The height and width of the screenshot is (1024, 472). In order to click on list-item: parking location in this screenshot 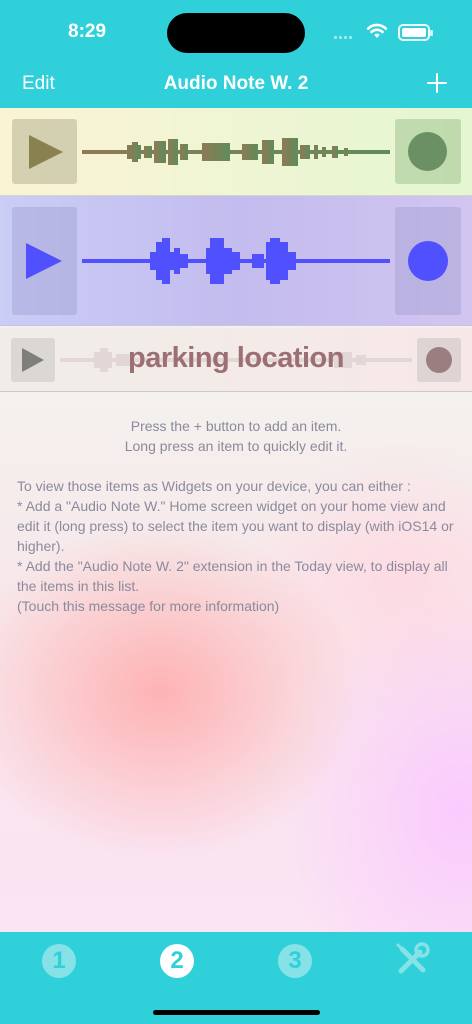, I will do `click(236, 360)`.